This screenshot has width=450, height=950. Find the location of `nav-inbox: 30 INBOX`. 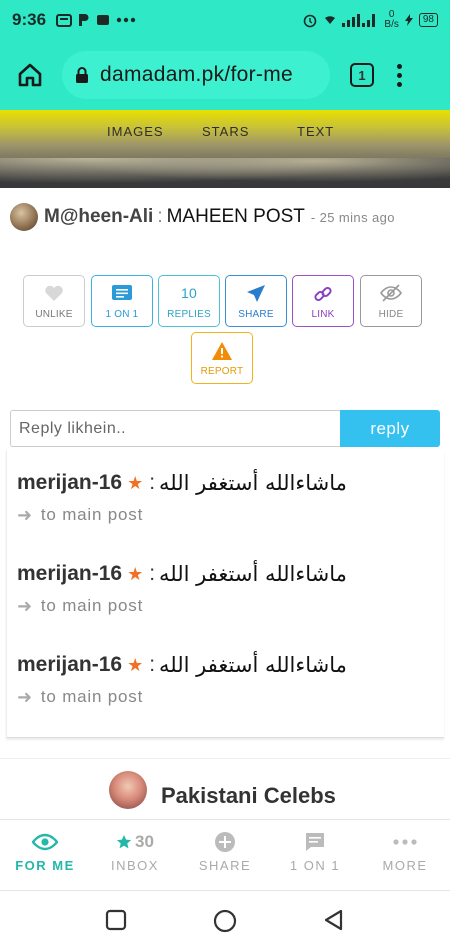

nav-inbox: 30 INBOX is located at coordinates (135, 856).